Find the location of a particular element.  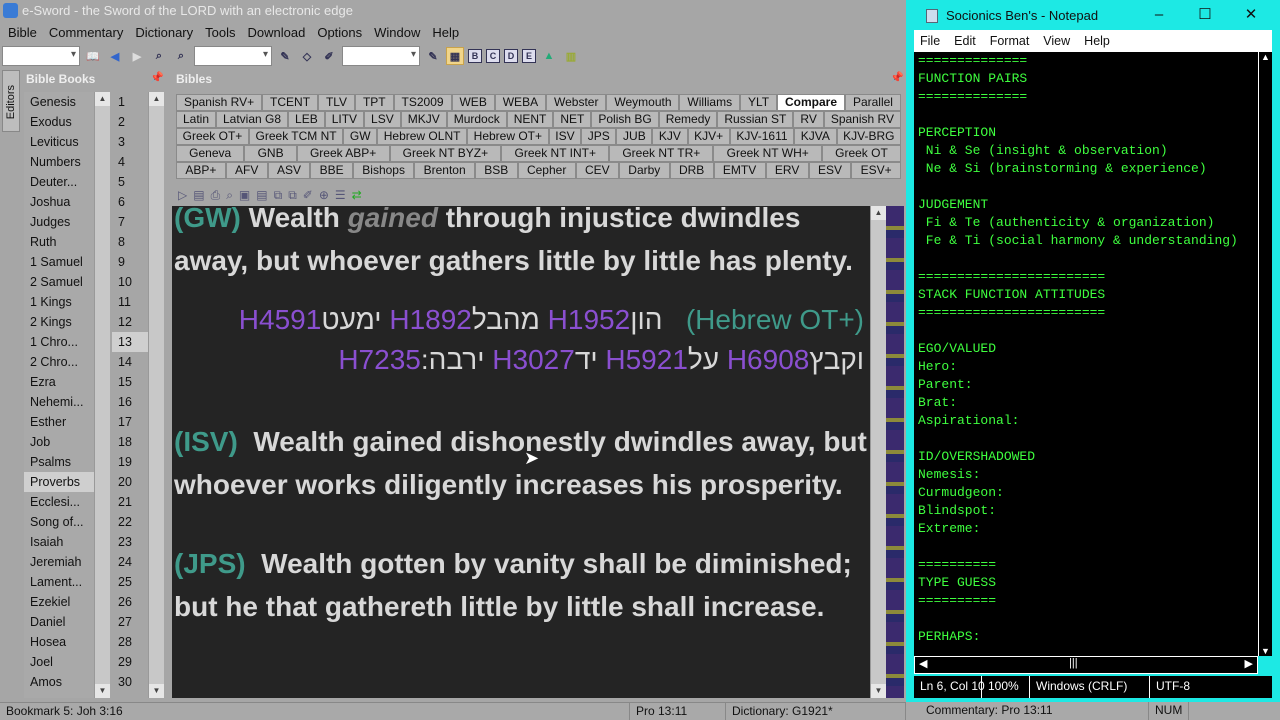

chapter-item: 5 is located at coordinates (130, 182).